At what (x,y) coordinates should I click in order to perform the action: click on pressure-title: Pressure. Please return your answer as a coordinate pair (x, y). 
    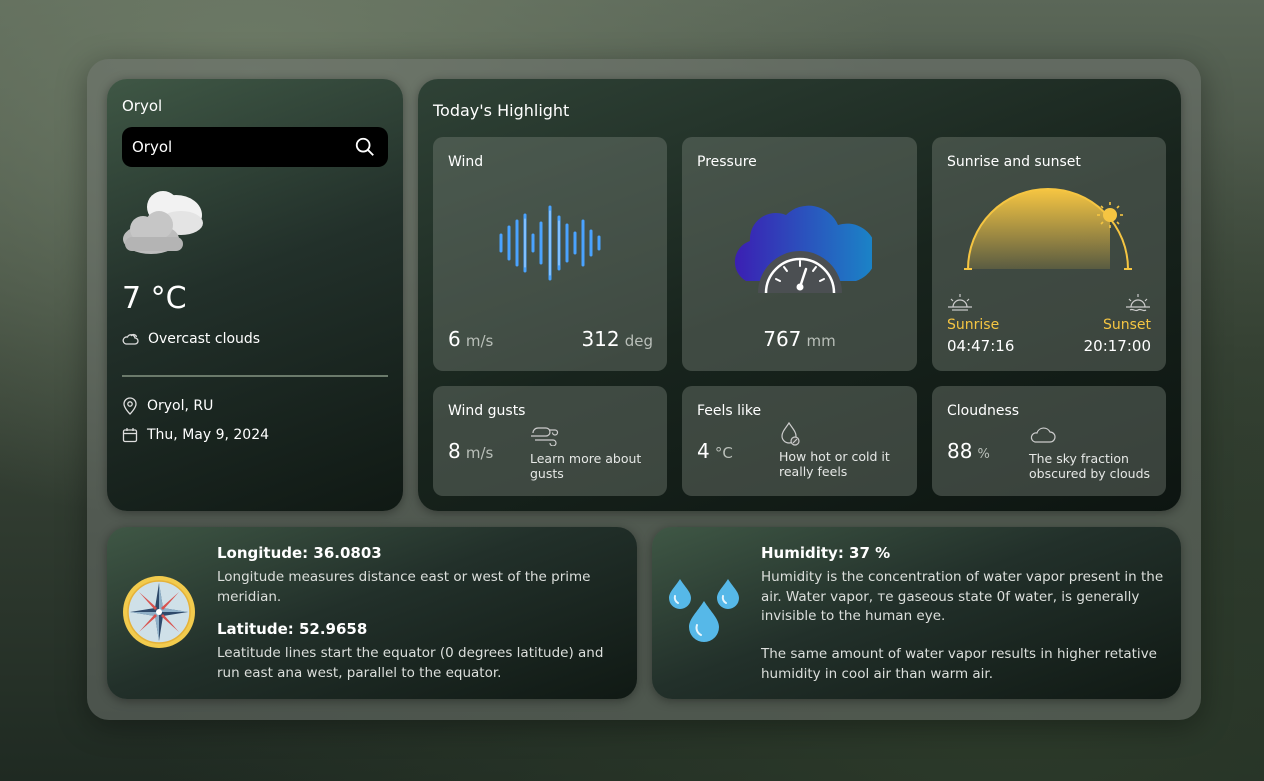
    Looking at the image, I should click on (727, 162).